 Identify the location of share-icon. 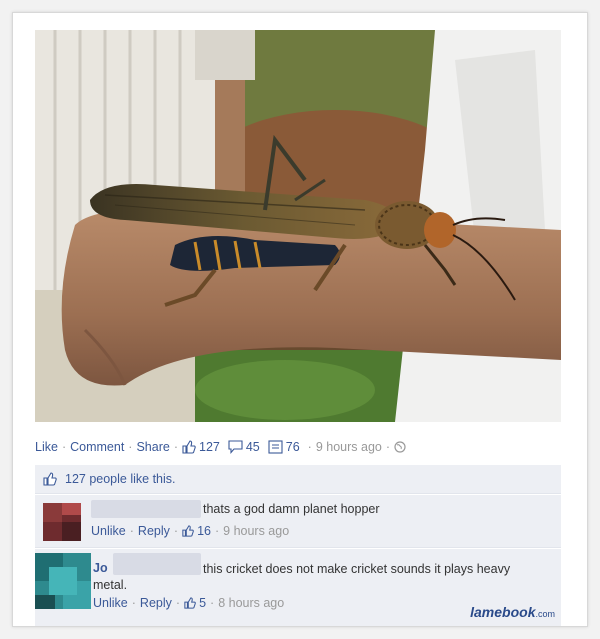
(275, 447).